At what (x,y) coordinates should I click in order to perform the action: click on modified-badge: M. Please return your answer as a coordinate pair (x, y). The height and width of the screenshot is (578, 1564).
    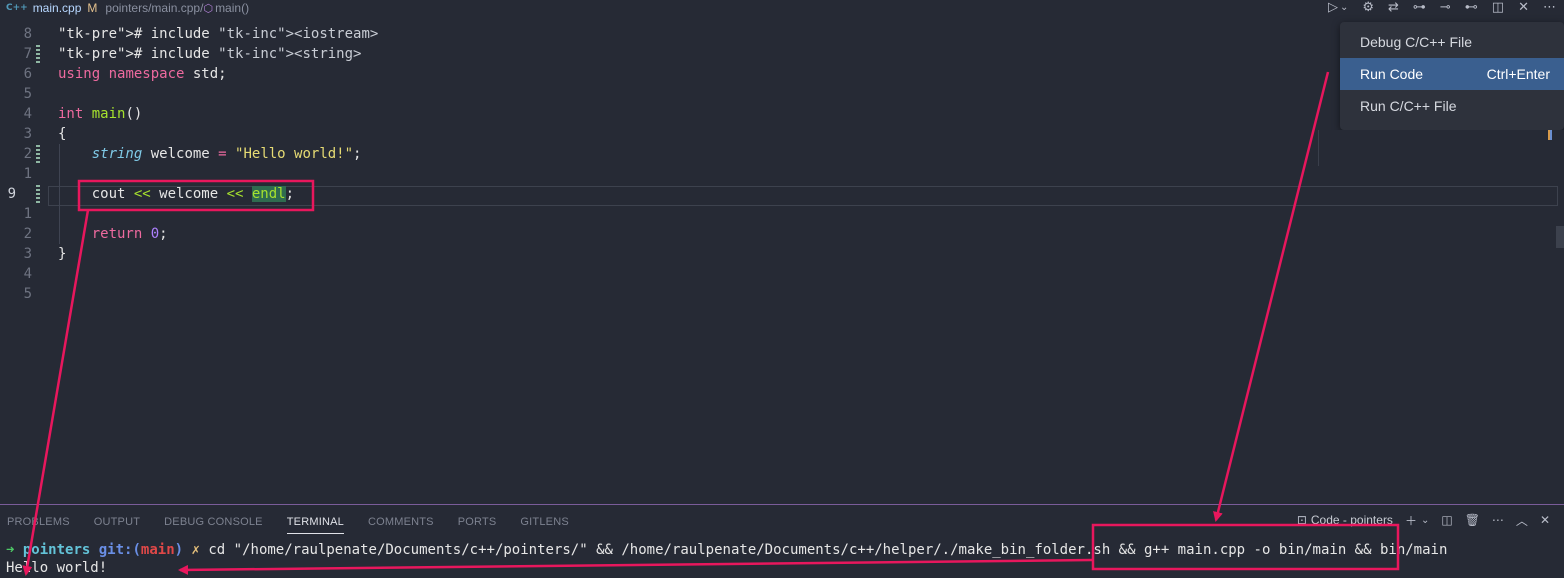
    Looking at the image, I should click on (92, 8).